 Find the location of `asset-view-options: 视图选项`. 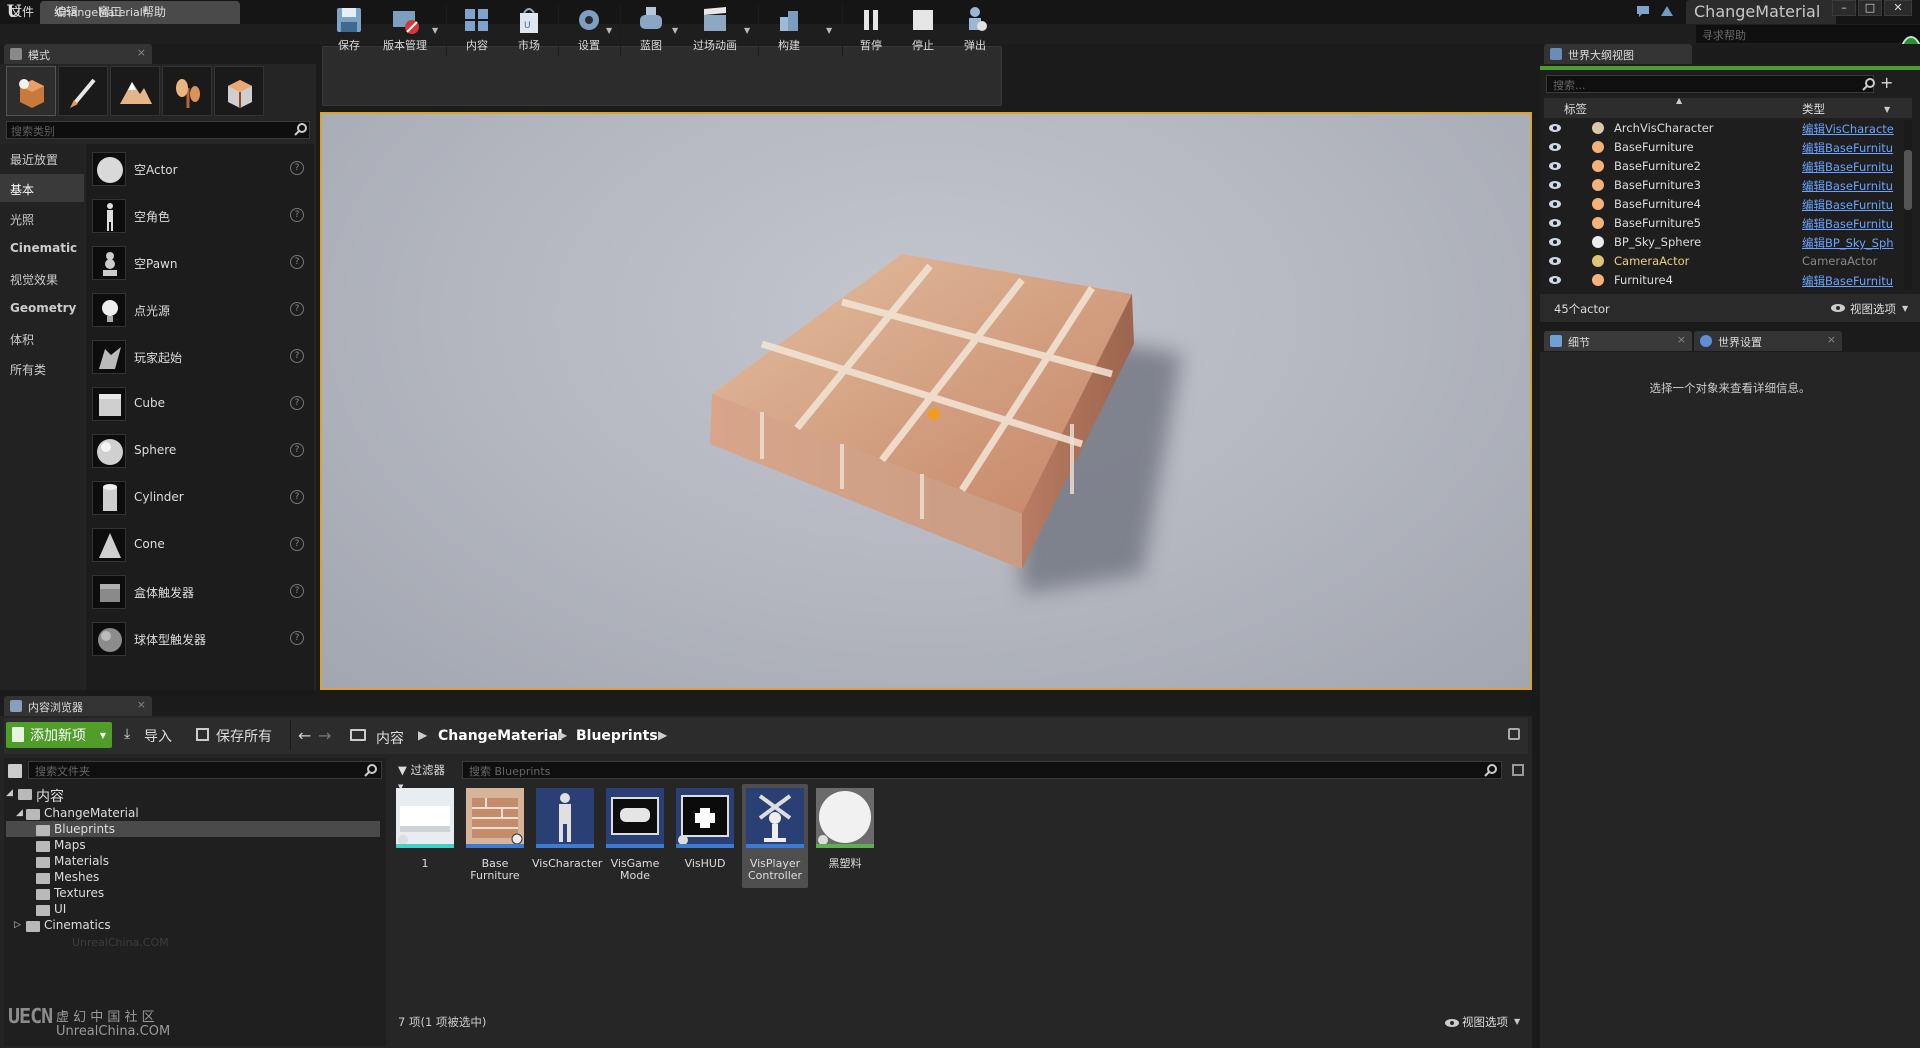

asset-view-options: 视图选项 is located at coordinates (1485, 1022).